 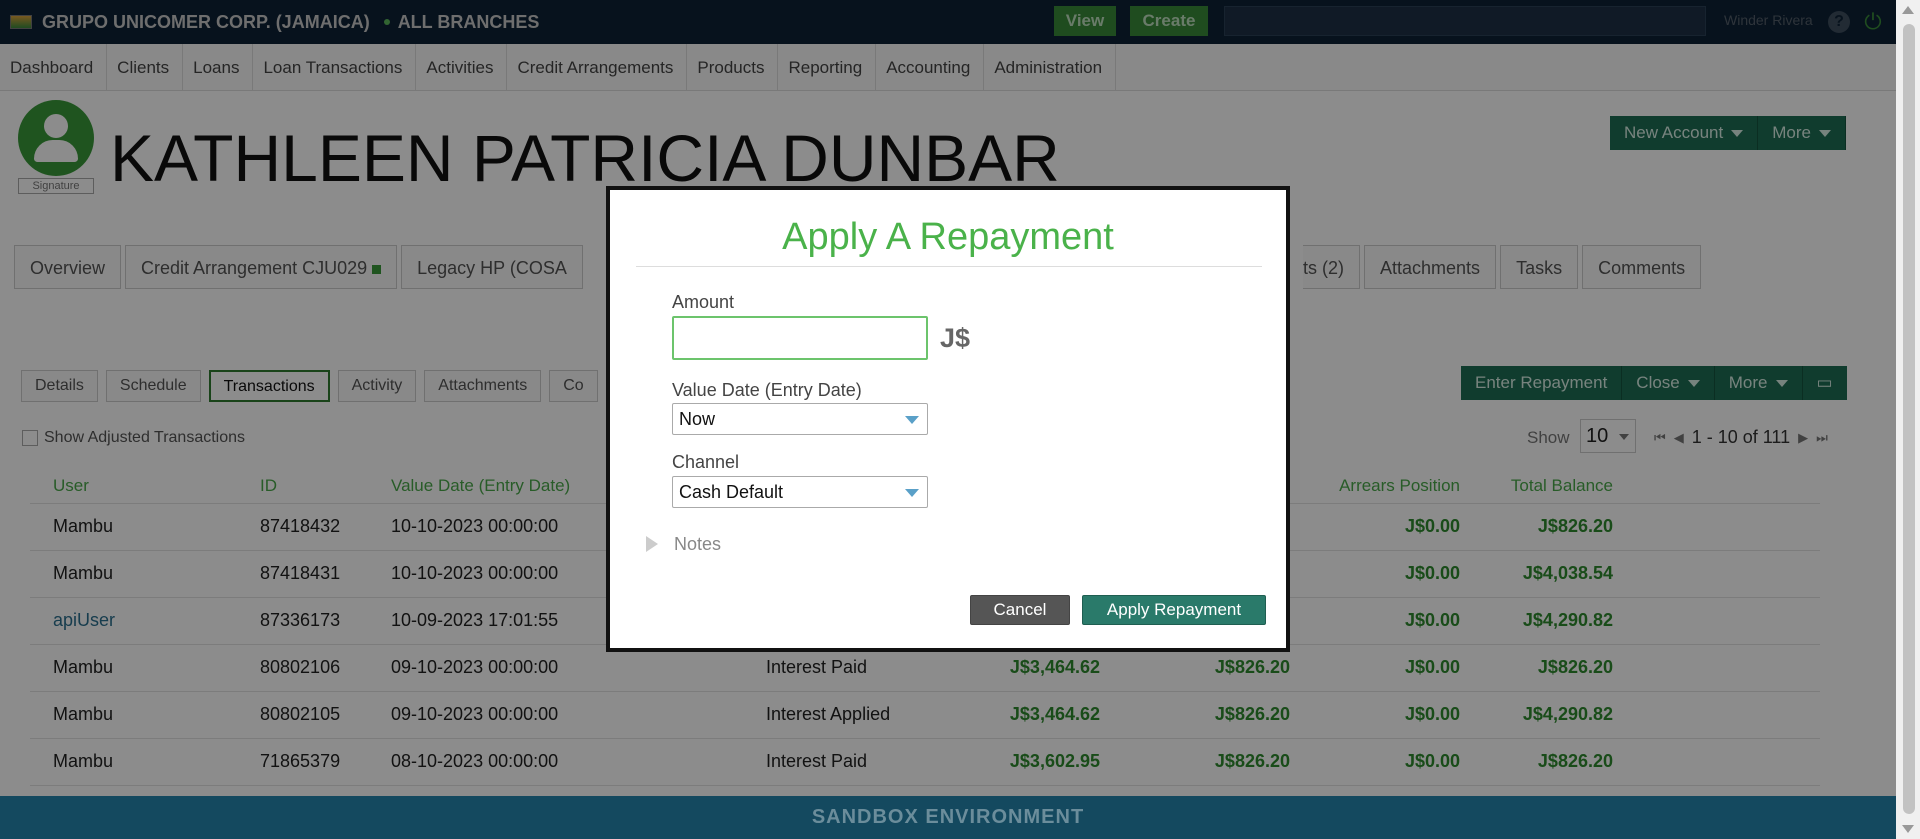 What do you see at coordinates (1174, 610) in the screenshot?
I see `apply-repayment-button: Apply Repayment` at bounding box center [1174, 610].